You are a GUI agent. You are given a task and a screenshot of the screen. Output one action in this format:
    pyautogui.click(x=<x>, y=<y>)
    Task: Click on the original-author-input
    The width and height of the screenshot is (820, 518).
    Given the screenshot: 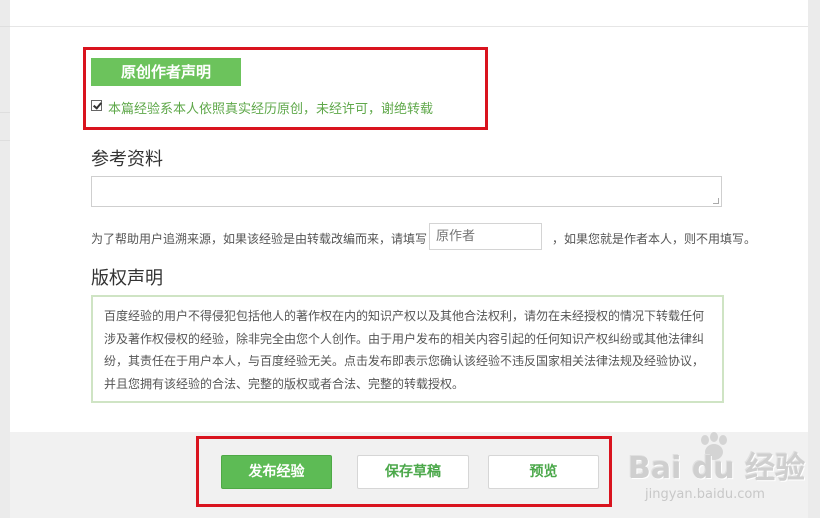 What is the action you would take?
    pyautogui.click(x=485, y=236)
    